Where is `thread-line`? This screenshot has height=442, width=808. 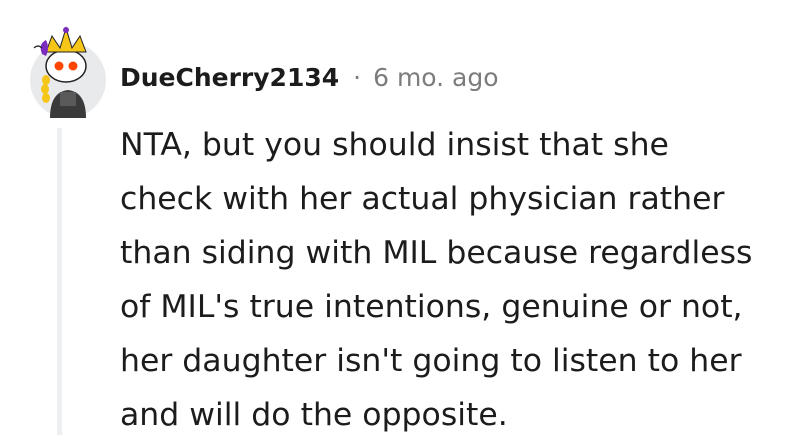
thread-line is located at coordinates (59, 281).